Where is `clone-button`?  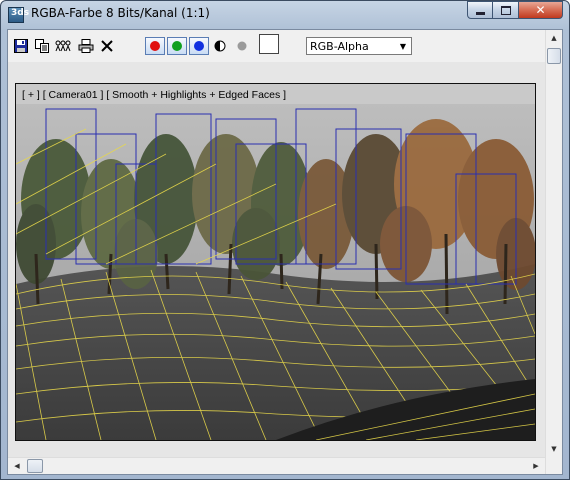
clone-button is located at coordinates (63, 46).